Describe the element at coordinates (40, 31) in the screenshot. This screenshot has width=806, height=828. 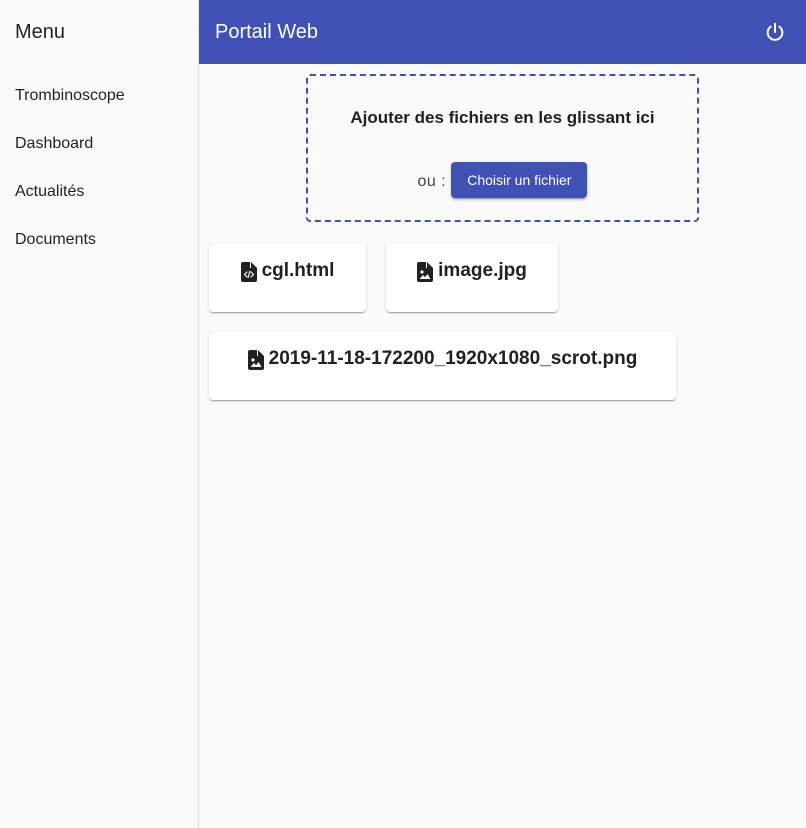
I see `sidebar-title: Menu` at that location.